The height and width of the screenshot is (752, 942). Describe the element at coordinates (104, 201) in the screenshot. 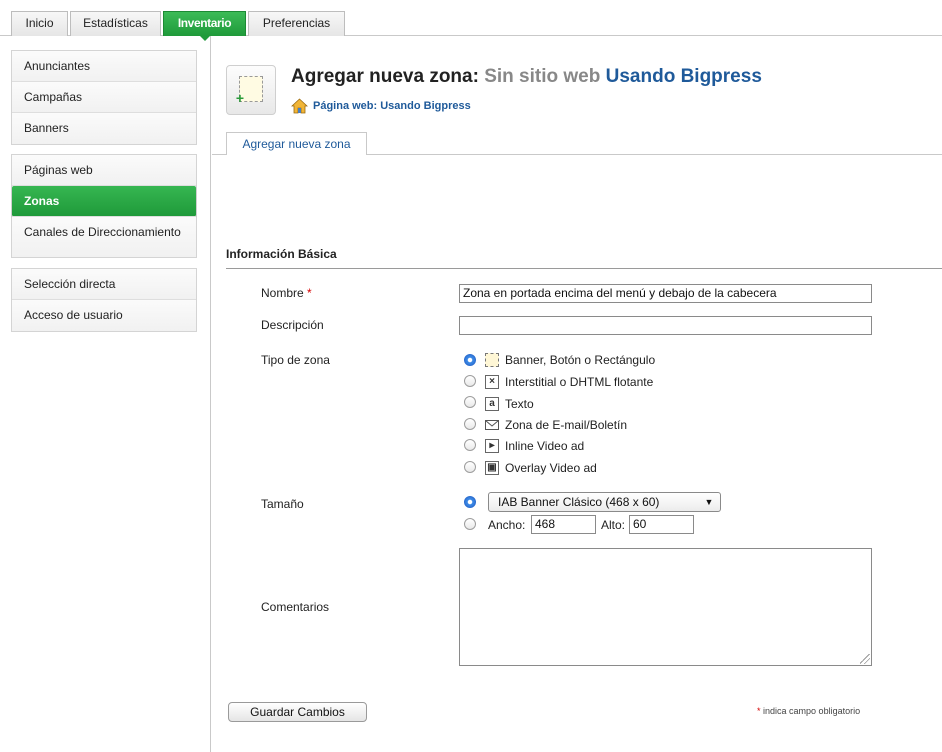

I see `sidebar-item-zonas: Zonas` at that location.